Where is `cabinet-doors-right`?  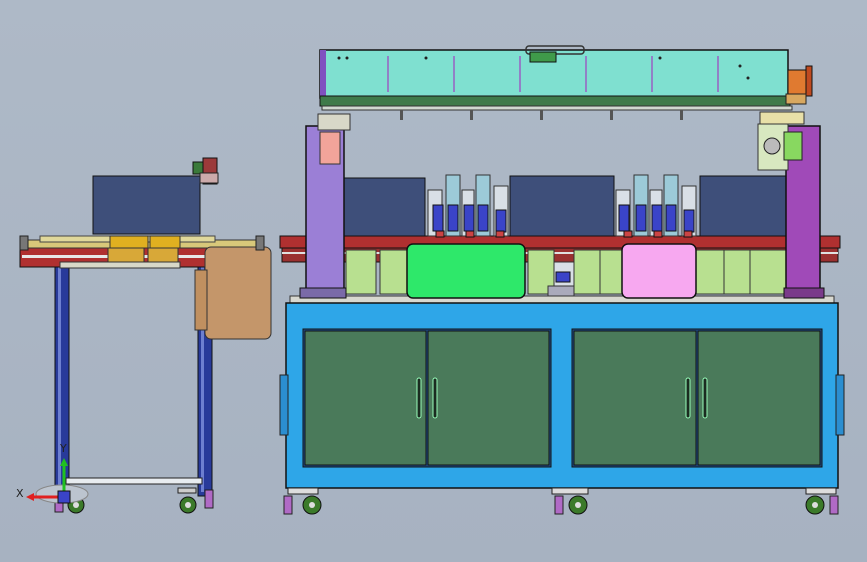
cabinet-doors-right is located at coordinates (697, 398).